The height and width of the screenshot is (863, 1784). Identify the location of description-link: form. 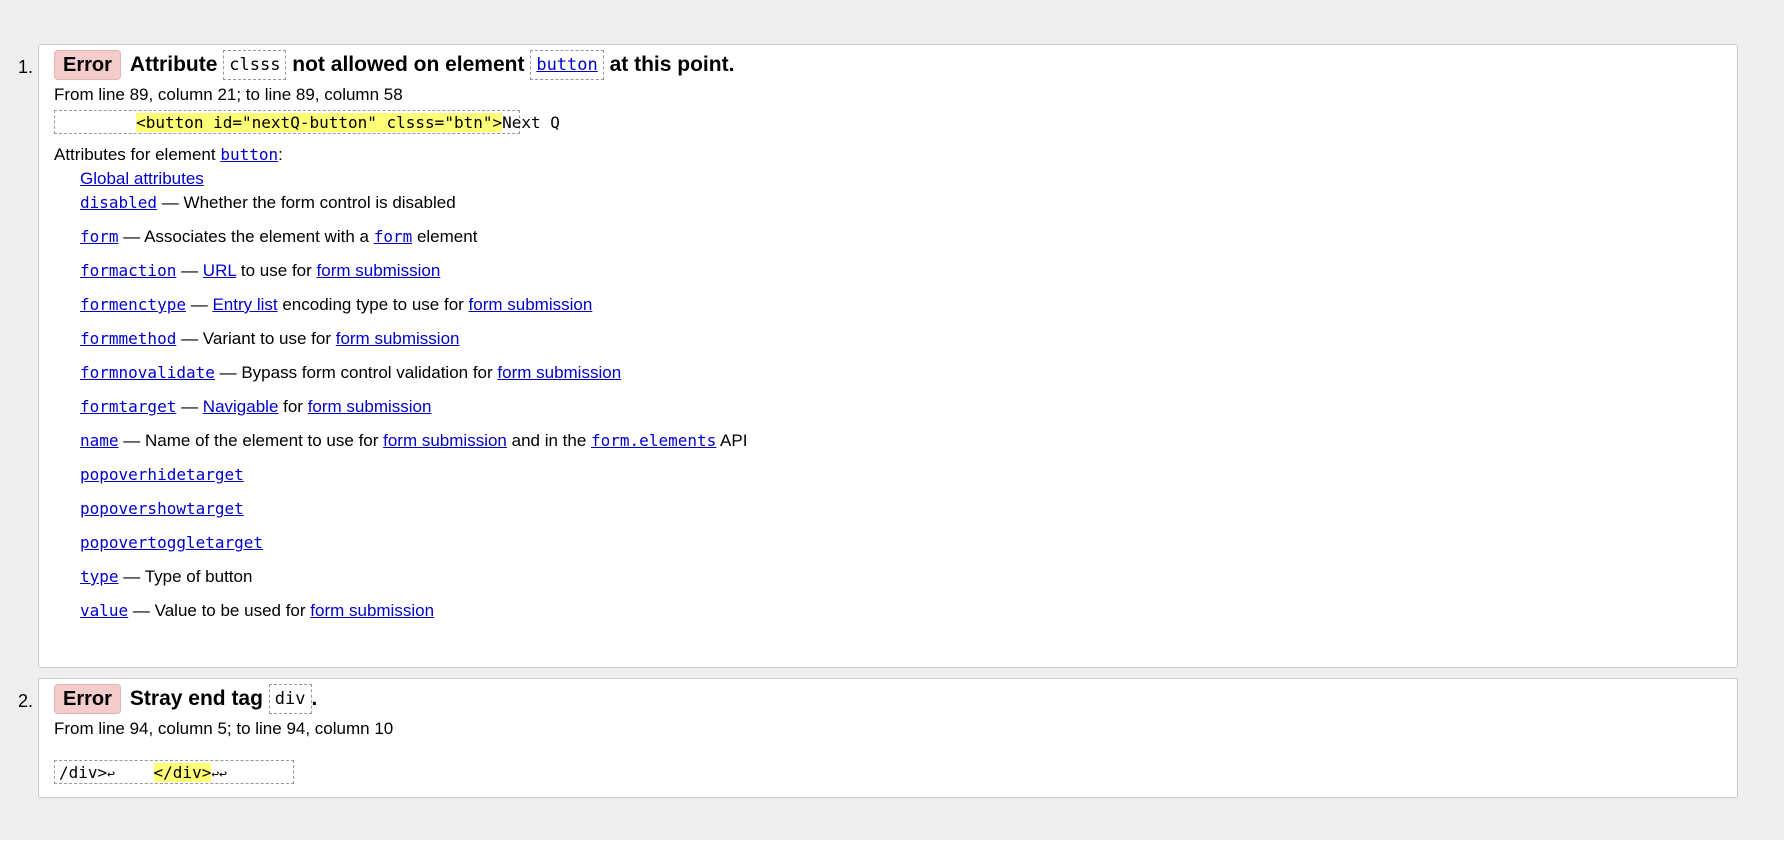
(393, 236).